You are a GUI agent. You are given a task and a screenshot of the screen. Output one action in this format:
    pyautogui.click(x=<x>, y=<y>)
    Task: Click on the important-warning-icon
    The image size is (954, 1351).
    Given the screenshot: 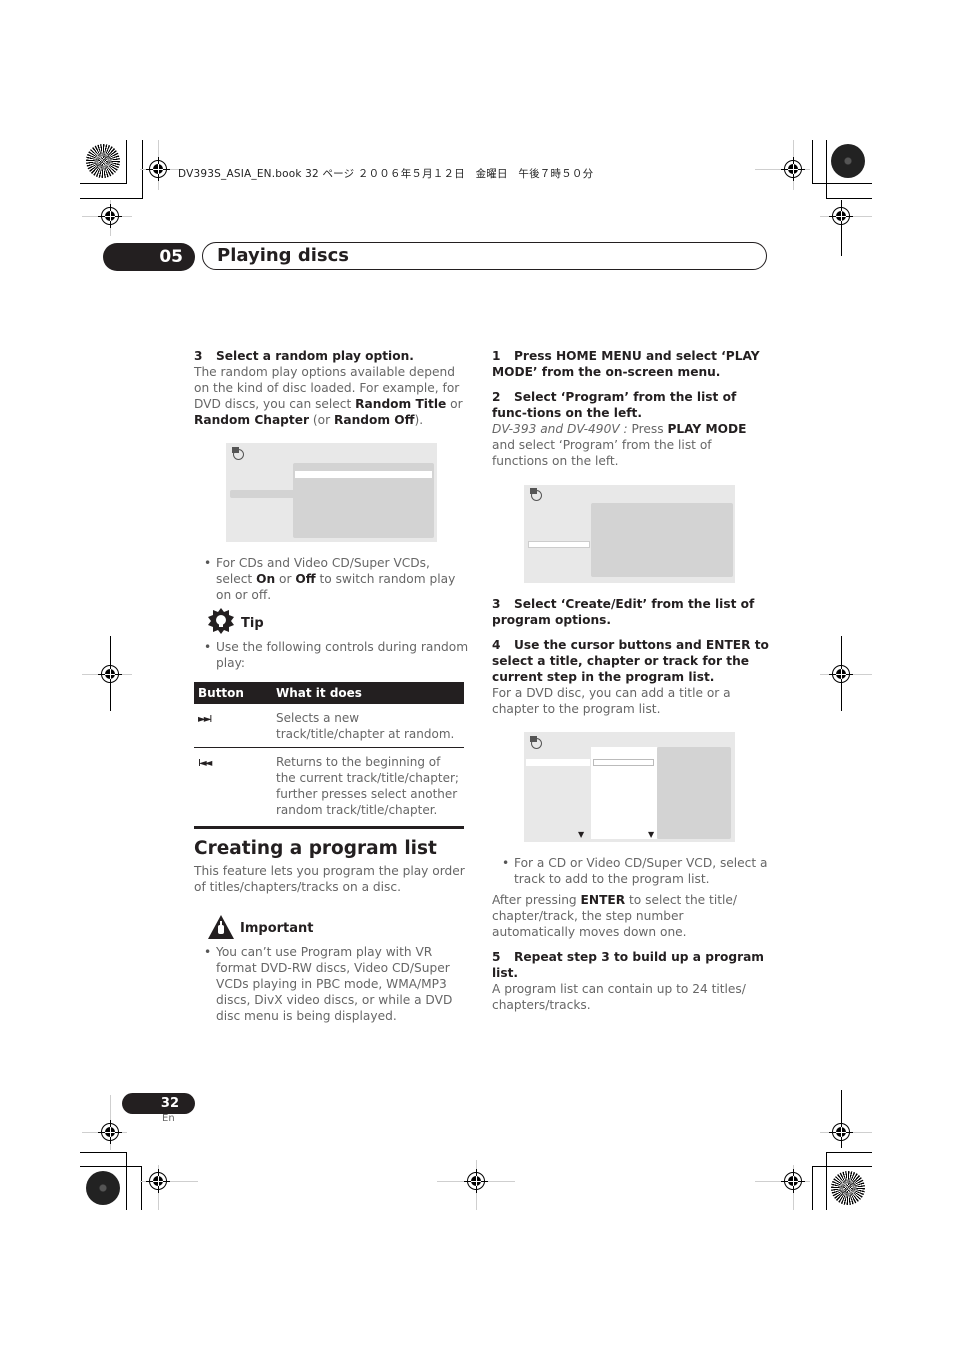 What is the action you would take?
    pyautogui.click(x=221, y=927)
    